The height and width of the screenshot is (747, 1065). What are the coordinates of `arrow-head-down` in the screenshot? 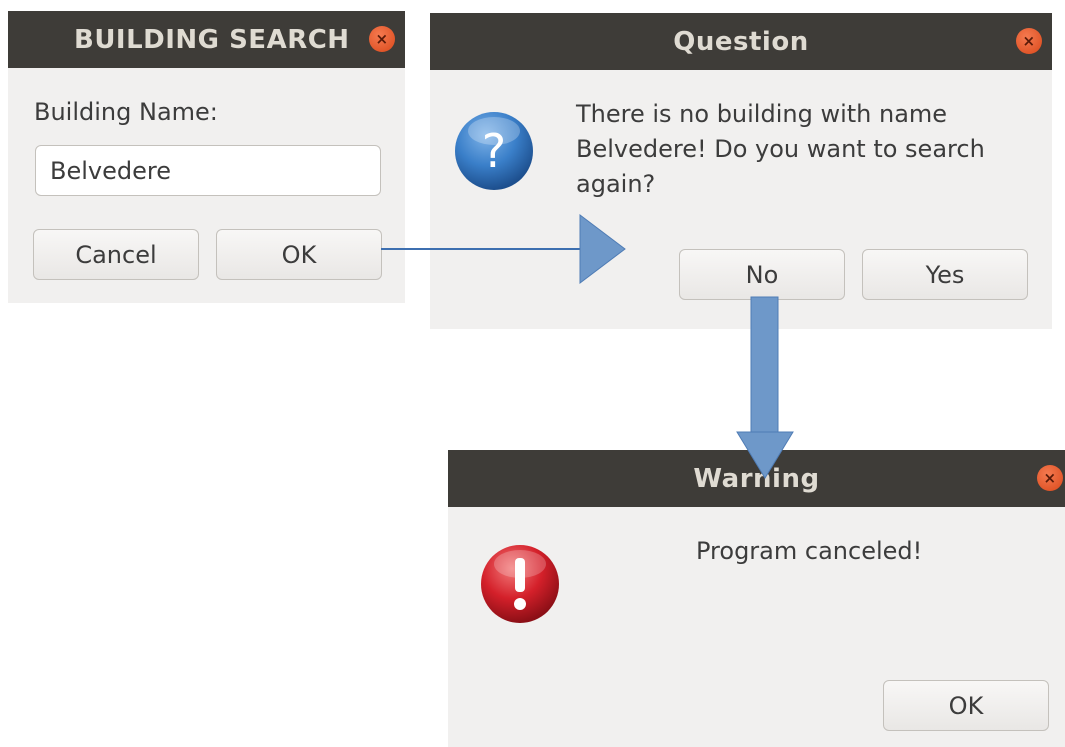 It's located at (765, 455).